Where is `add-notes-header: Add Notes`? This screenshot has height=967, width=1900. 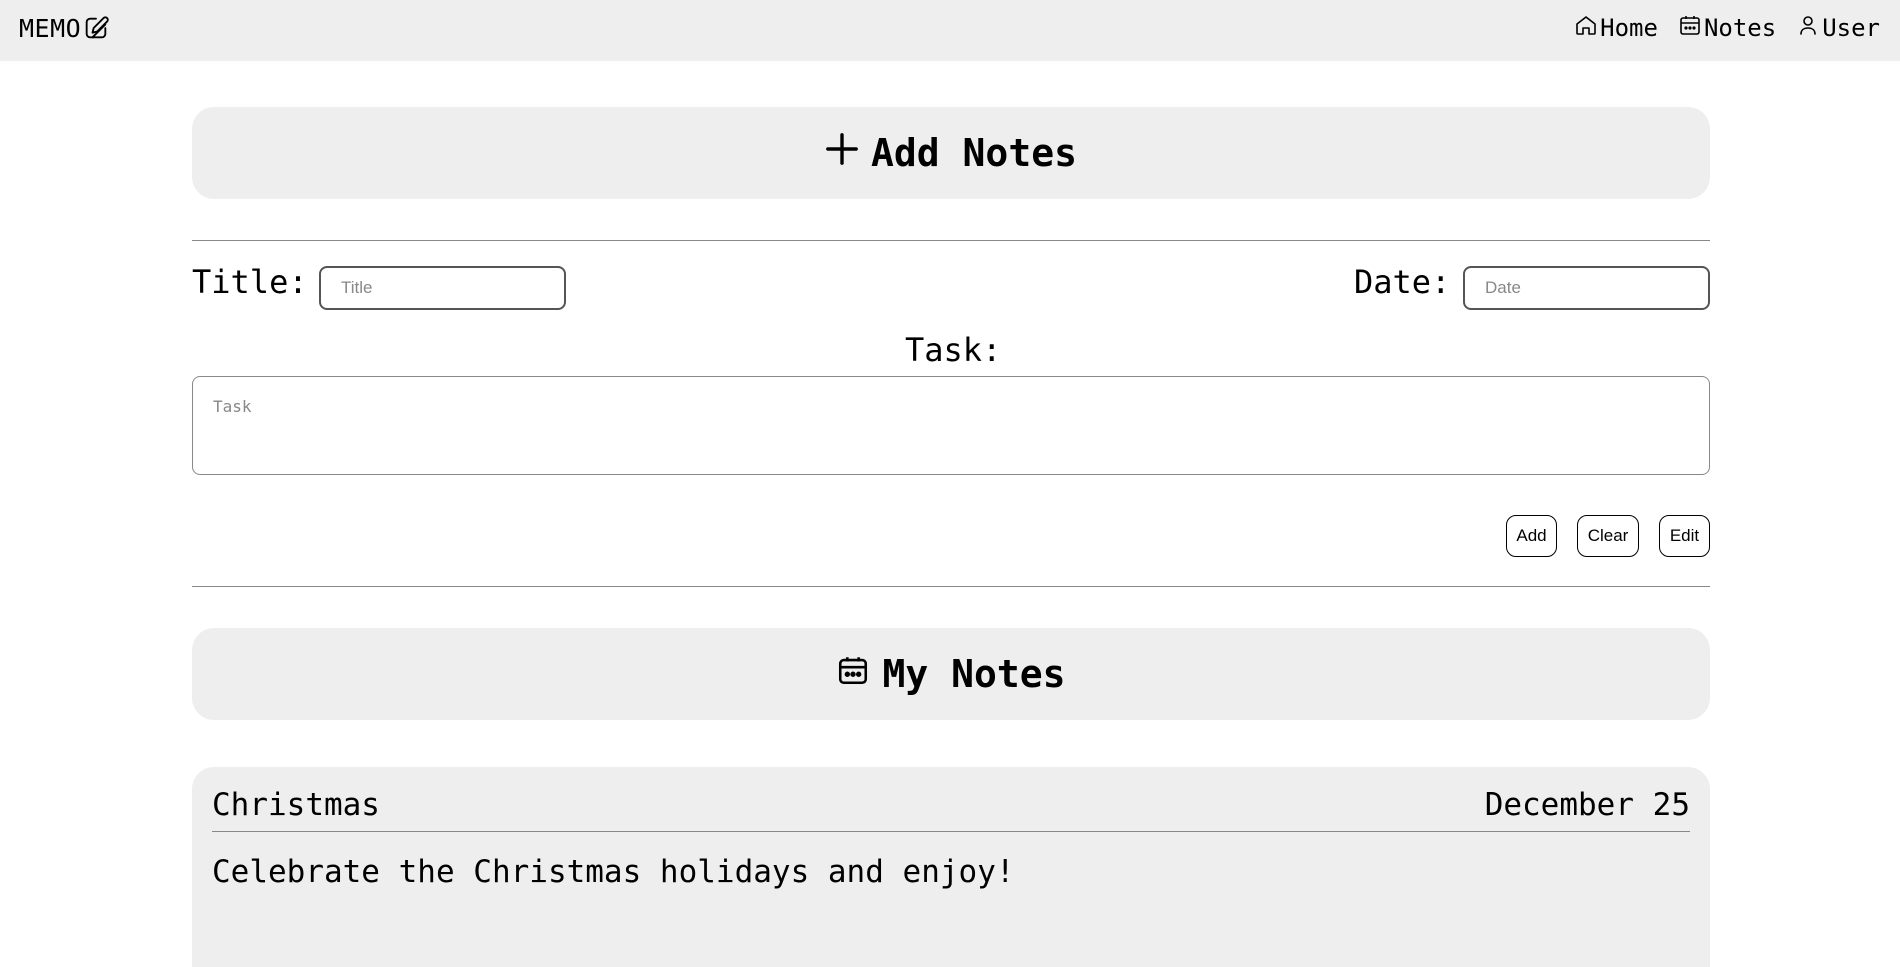
add-notes-header: Add Notes is located at coordinates (951, 153).